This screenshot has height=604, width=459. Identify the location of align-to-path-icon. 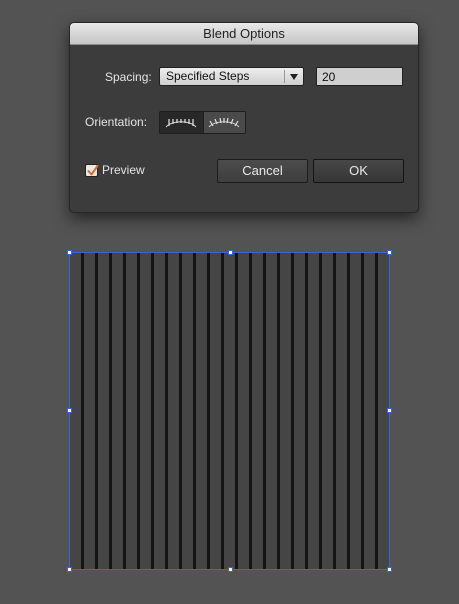
(224, 122).